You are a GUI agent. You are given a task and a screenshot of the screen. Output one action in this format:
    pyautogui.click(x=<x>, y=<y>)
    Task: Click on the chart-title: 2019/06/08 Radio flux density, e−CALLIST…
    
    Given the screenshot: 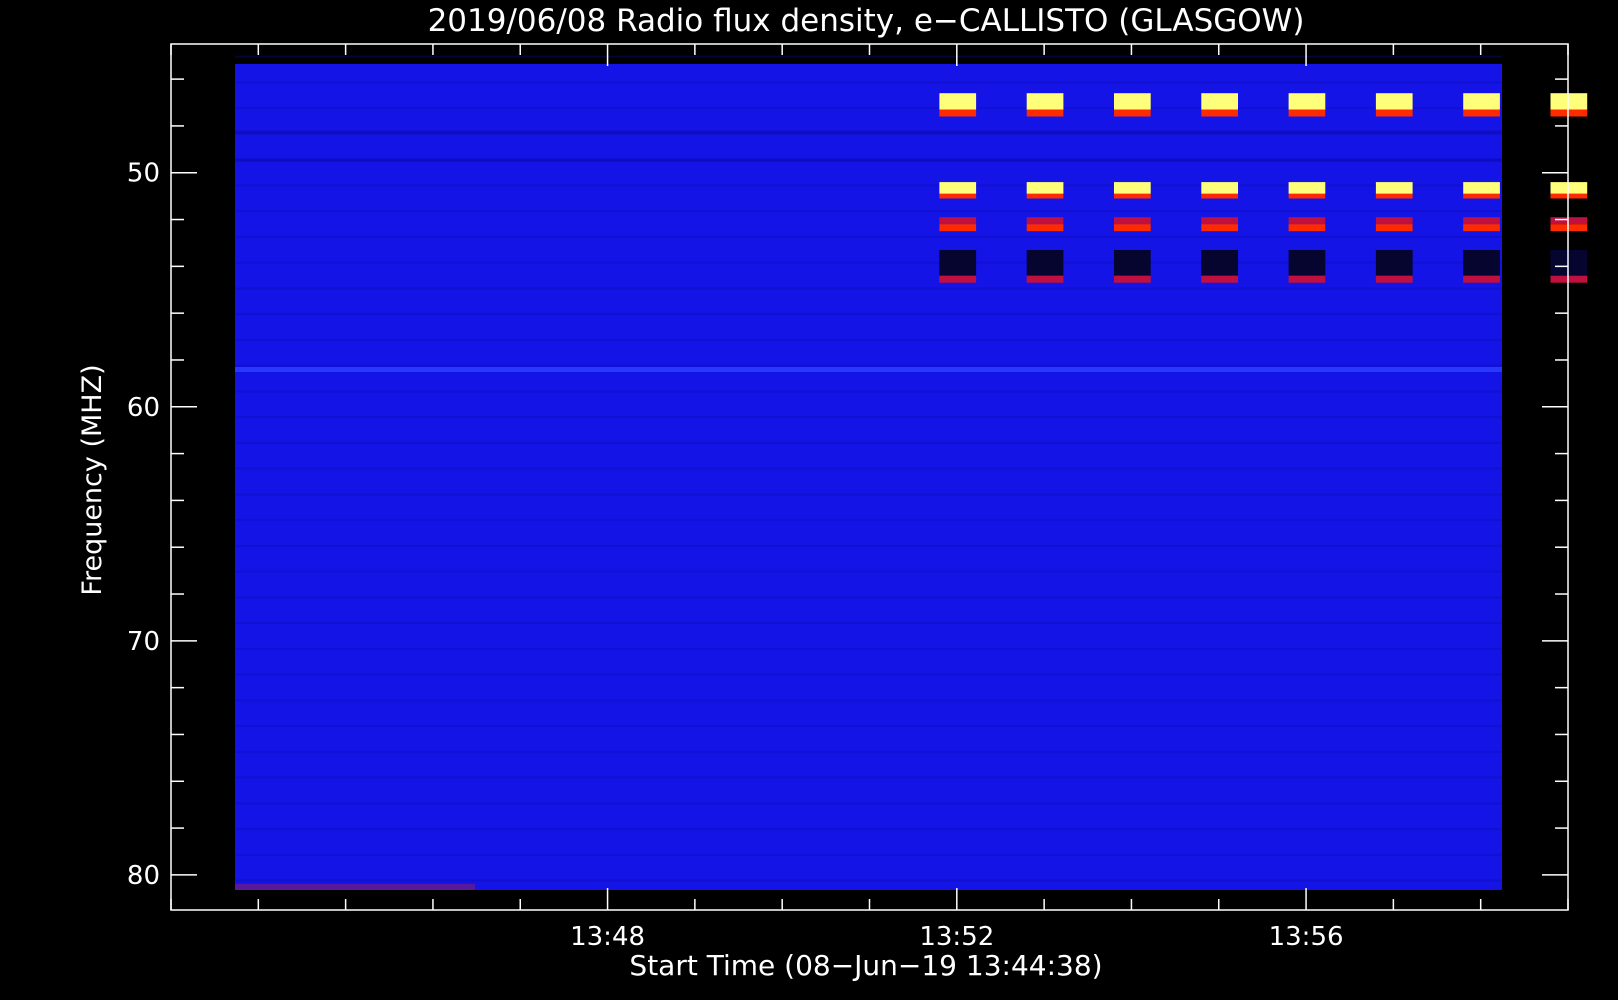 What is the action you would take?
    pyautogui.click(x=866, y=21)
    